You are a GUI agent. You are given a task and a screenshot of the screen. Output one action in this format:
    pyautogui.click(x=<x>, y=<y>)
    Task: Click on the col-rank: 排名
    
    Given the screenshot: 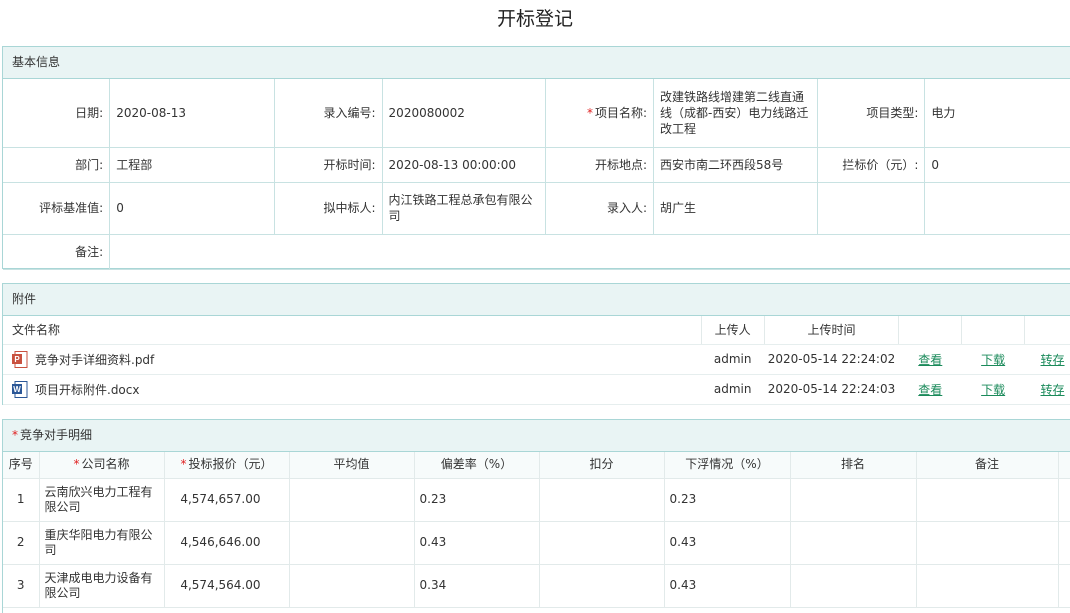 What is the action you would take?
    pyautogui.click(x=853, y=465)
    